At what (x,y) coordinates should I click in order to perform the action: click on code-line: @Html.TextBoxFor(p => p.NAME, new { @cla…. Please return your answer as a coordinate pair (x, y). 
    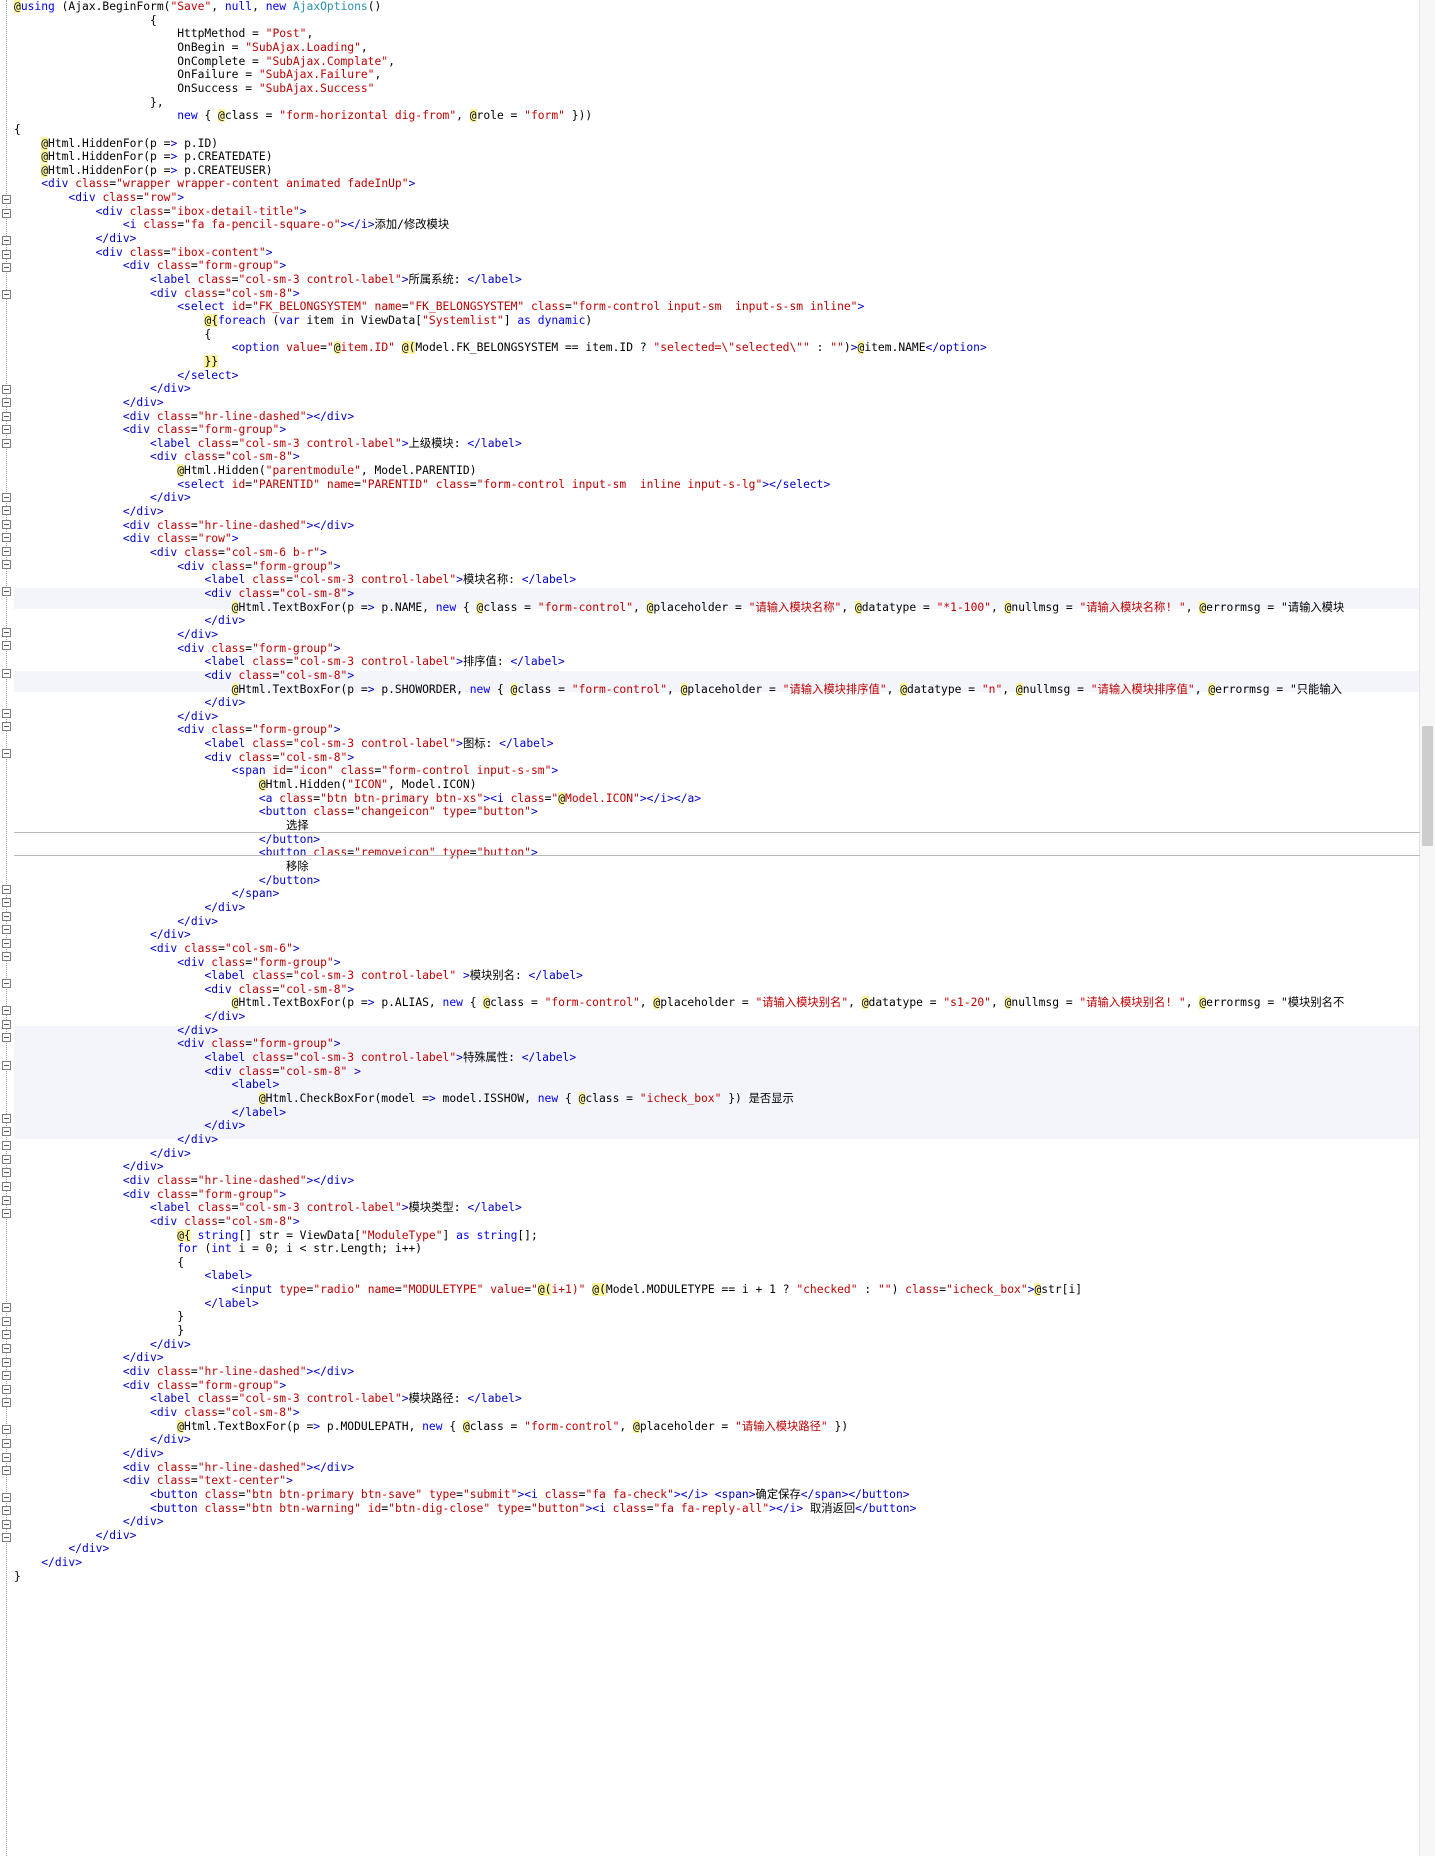
    Looking at the image, I should click on (788, 607).